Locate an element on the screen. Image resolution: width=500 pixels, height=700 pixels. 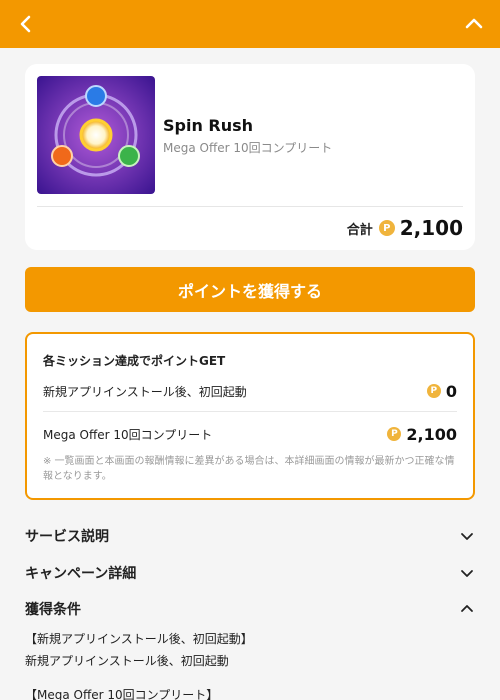
section-earning-conditions: 獲得条件 is located at coordinates (250, 609).